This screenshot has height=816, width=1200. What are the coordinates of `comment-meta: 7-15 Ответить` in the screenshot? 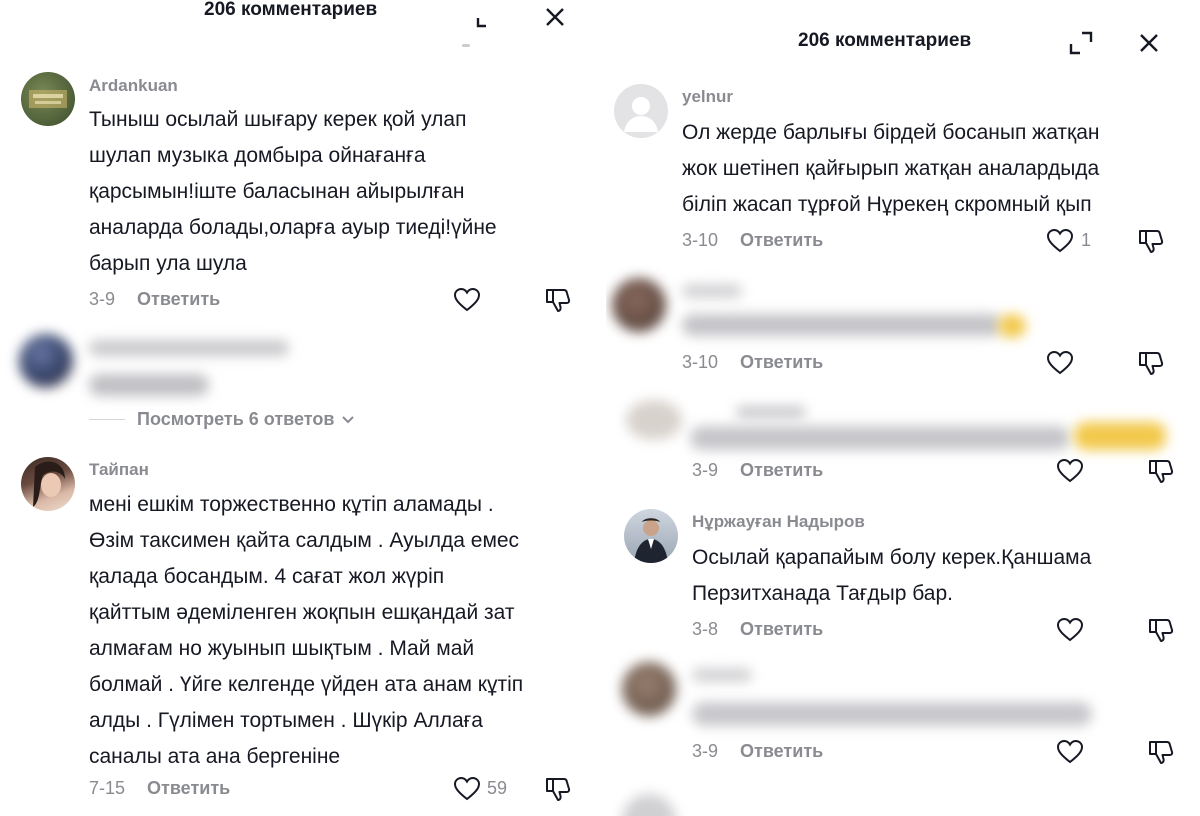 It's located at (159, 788).